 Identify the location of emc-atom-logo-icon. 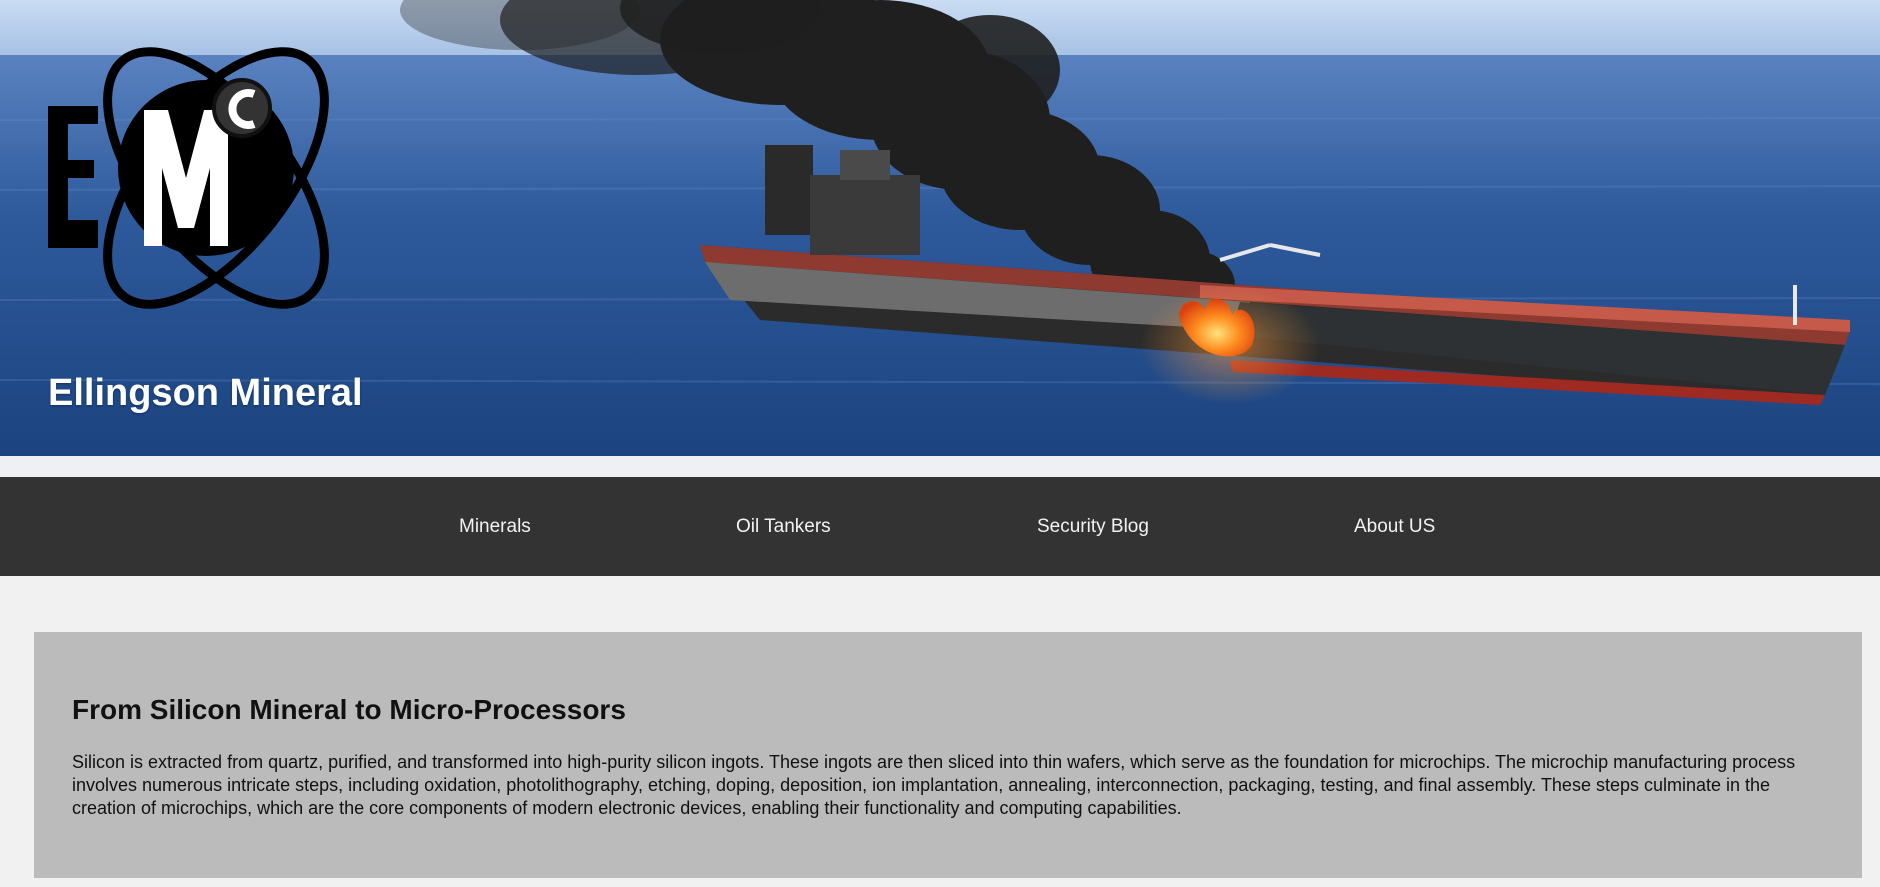
(188, 178).